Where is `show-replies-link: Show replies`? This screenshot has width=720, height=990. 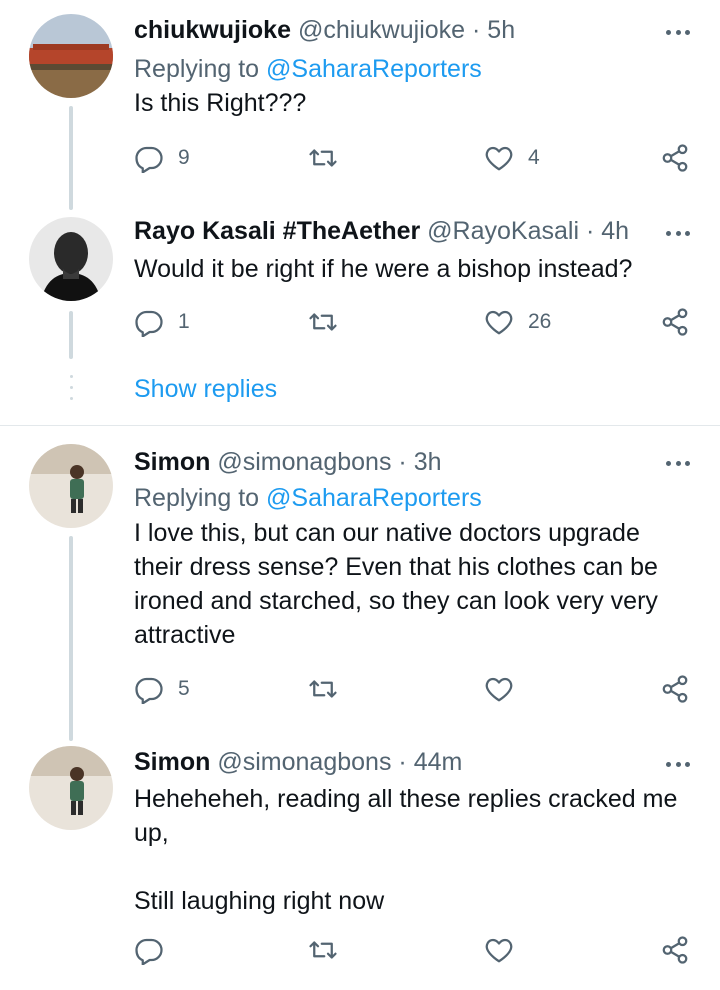
show-replies-link: Show replies is located at coordinates (205, 389).